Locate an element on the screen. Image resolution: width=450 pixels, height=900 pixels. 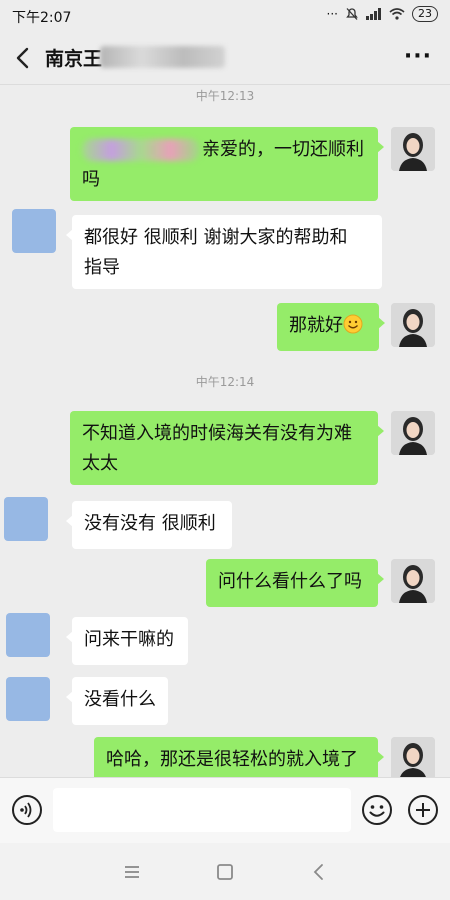
sent-message-bubble: 不知道入境的时候海关有没有为难 太太 is located at coordinates (227, 448).